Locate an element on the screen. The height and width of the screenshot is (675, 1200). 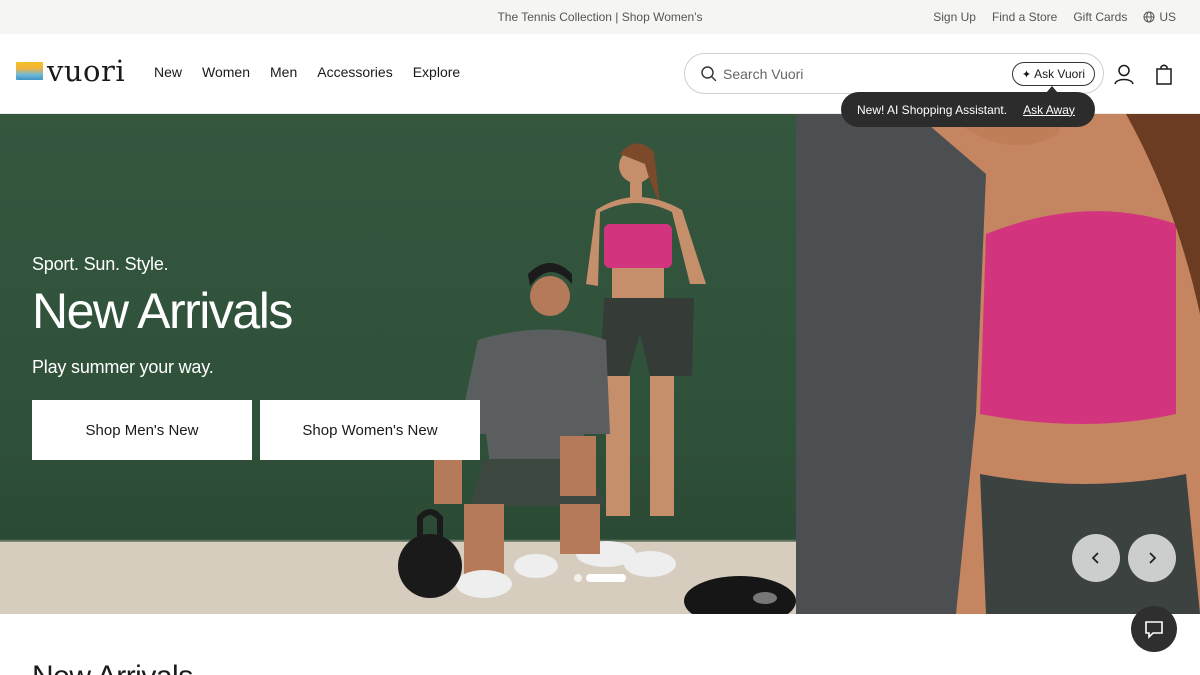
chevron-right-icon is located at coordinates (1153, 558).